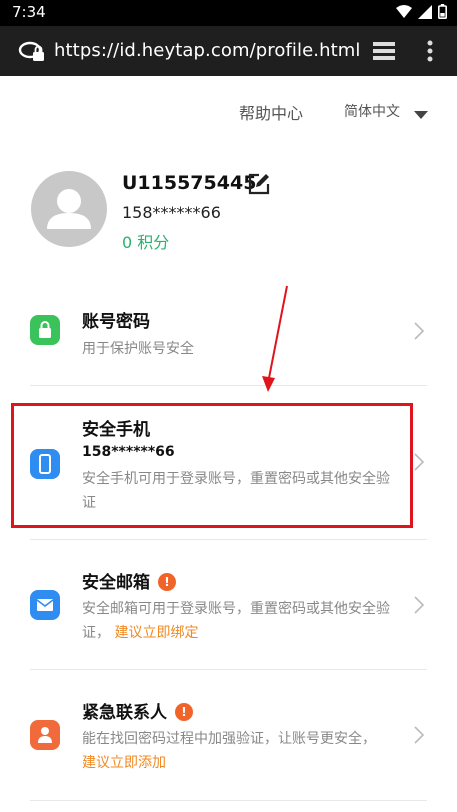 This screenshot has height=812, width=457. What do you see at coordinates (404, 11) in the screenshot?
I see `wifi-icon` at bounding box center [404, 11].